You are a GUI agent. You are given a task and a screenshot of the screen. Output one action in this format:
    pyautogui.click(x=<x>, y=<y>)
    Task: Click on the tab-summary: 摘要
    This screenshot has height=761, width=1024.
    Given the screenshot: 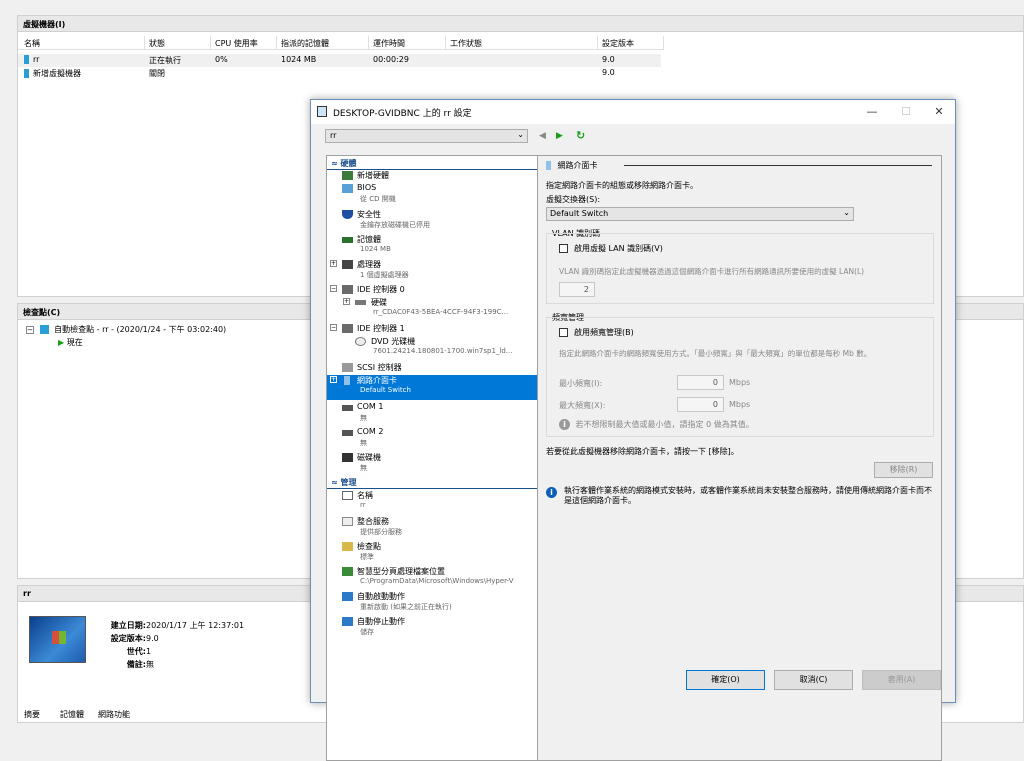 What is the action you would take?
    pyautogui.click(x=32, y=714)
    